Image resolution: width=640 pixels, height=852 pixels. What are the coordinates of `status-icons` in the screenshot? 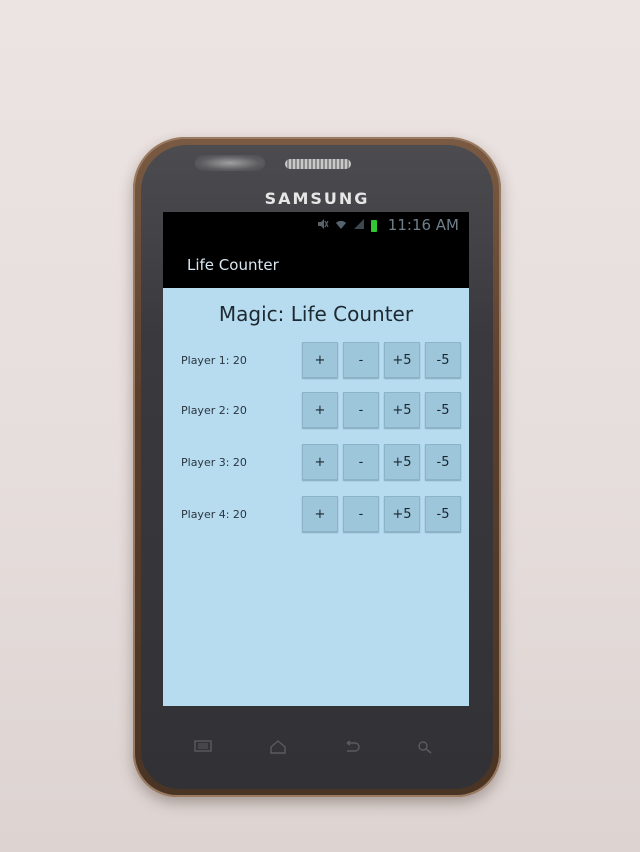 It's located at (347, 225).